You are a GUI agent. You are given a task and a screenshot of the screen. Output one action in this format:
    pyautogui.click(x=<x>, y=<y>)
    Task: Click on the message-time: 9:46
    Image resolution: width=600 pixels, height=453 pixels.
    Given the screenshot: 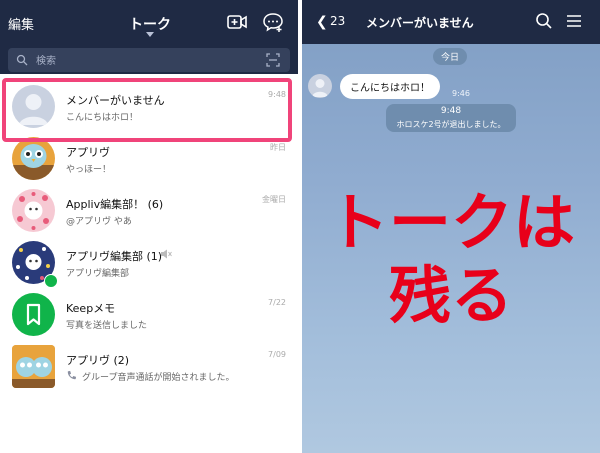 What is the action you would take?
    pyautogui.click(x=461, y=93)
    